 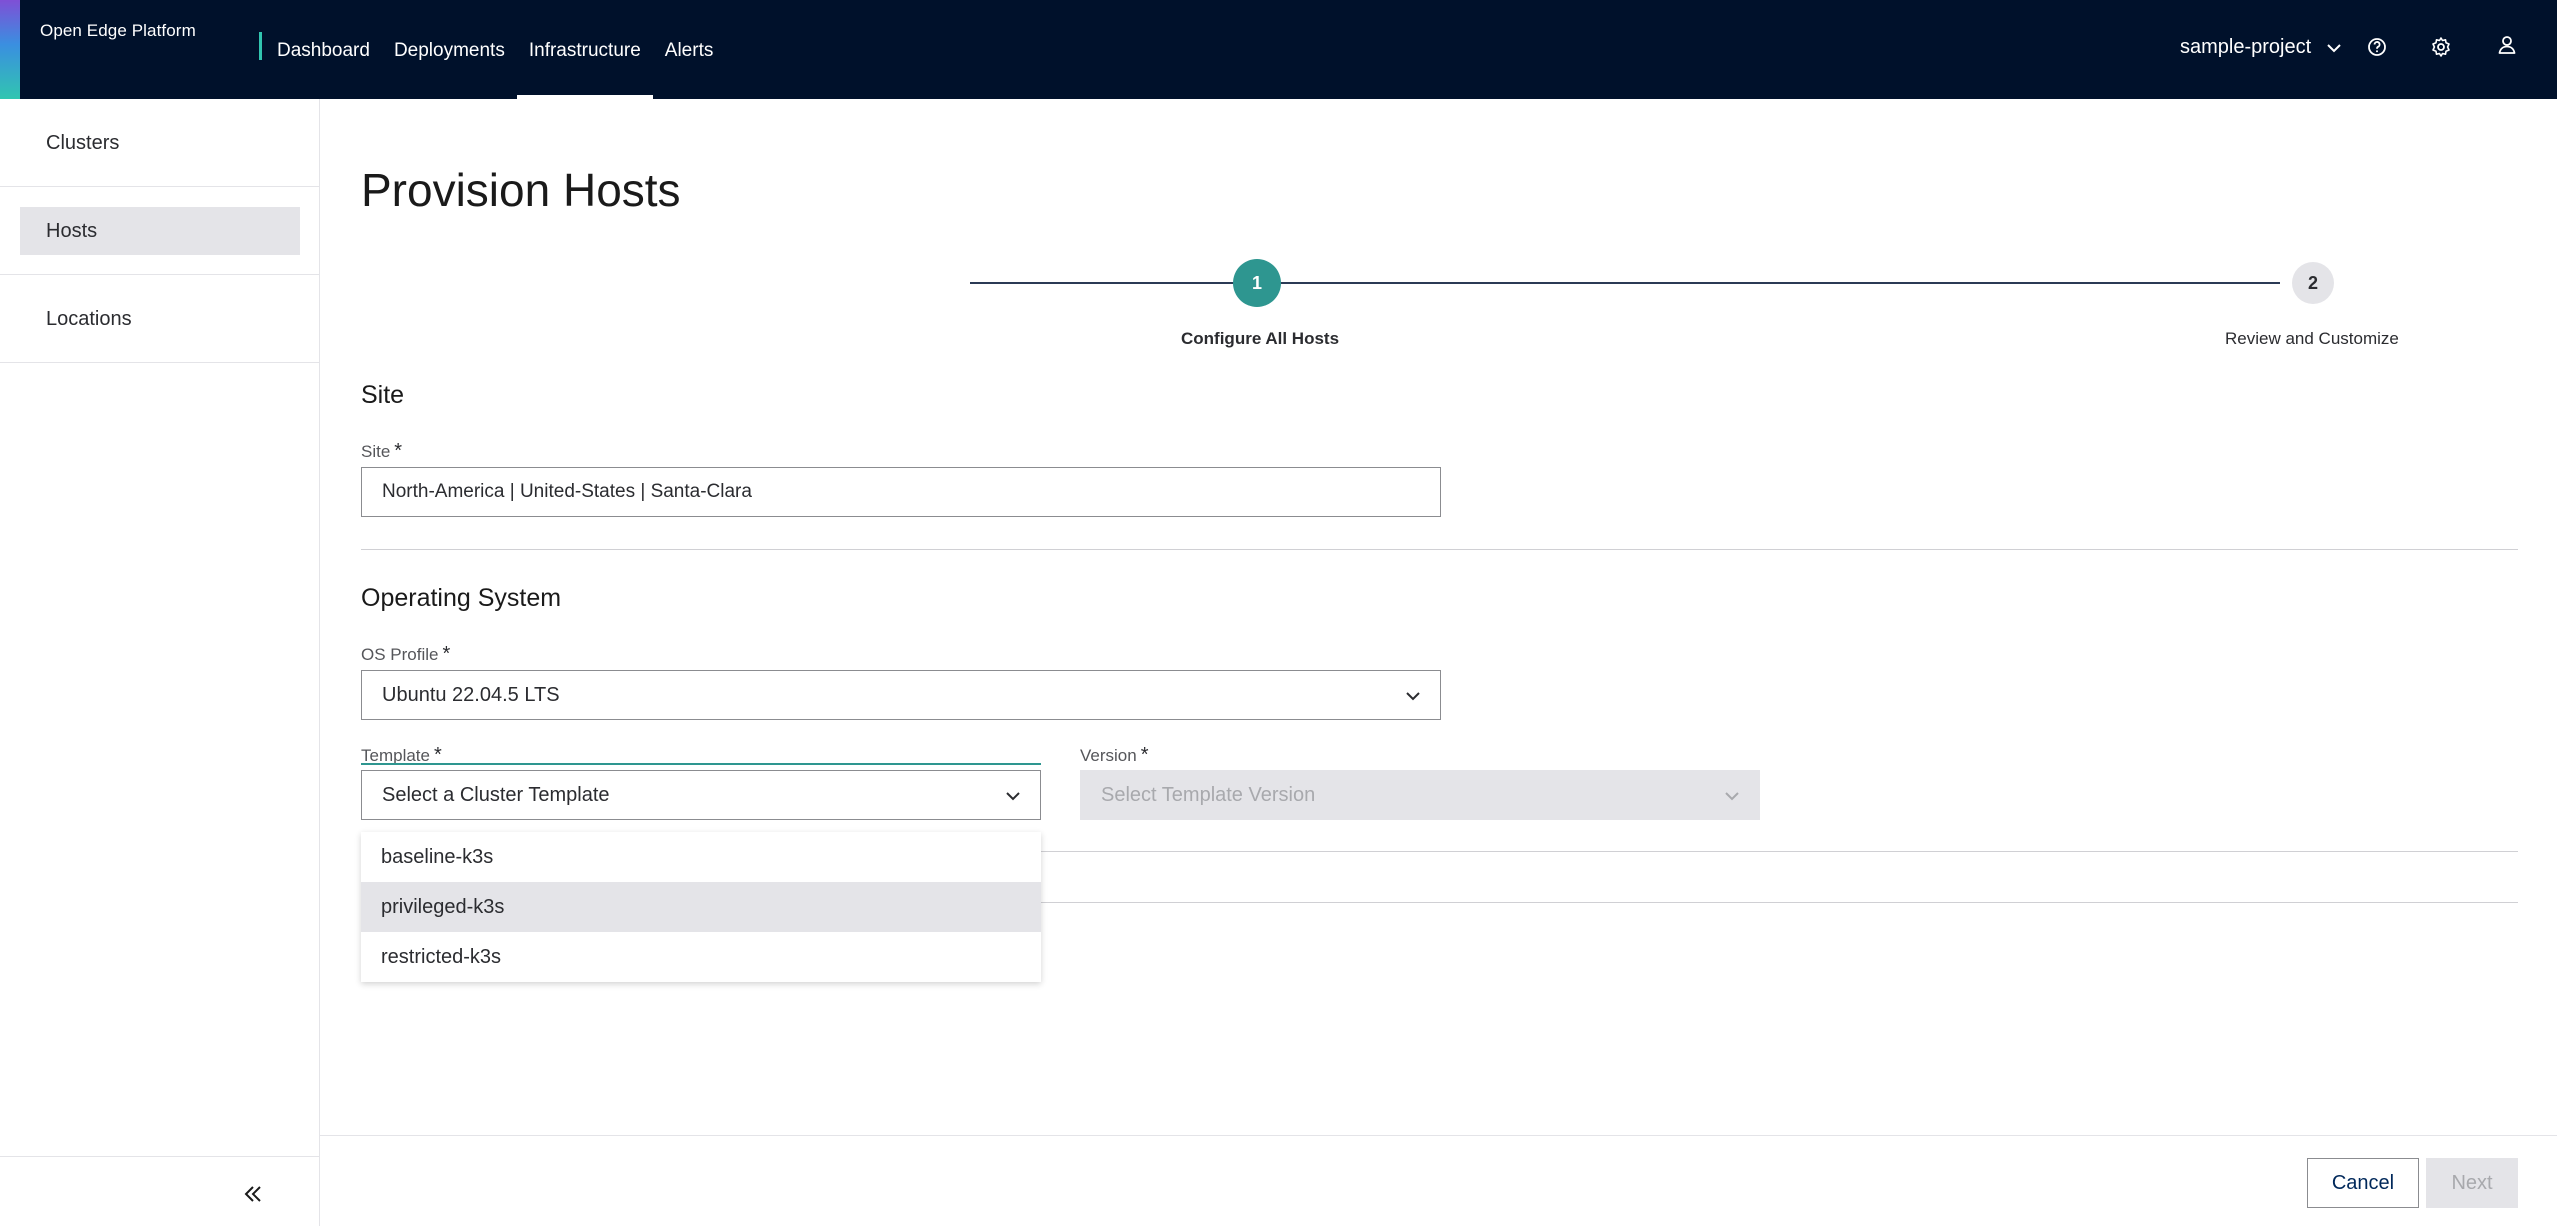 I want to click on sidebar-item-hosts: Hosts, so click(x=159, y=231).